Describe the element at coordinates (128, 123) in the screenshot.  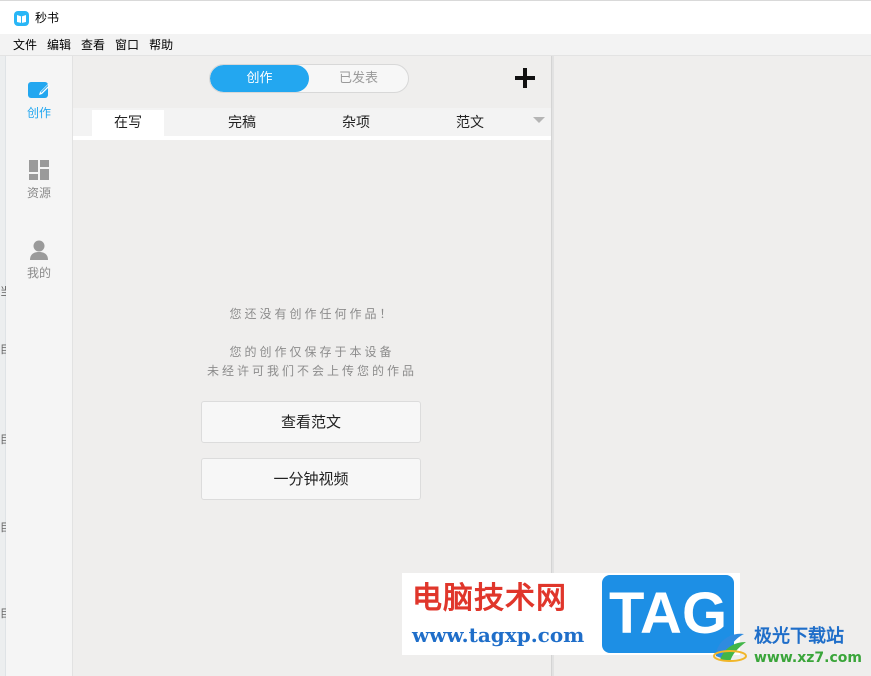
I see `tab-writing: 在写` at that location.